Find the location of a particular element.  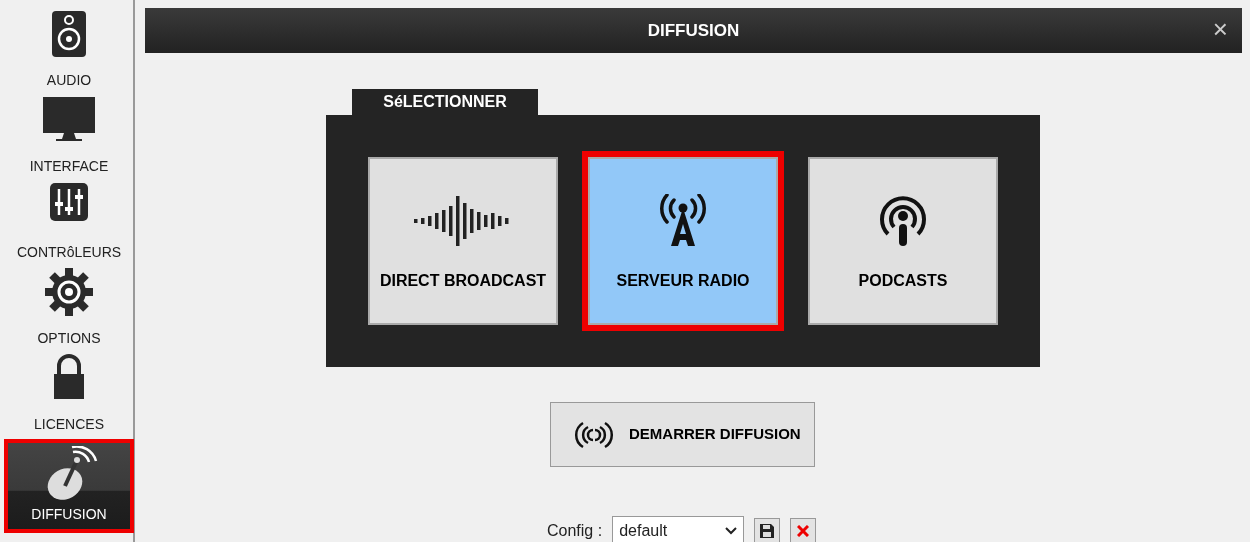

start-broadcast-button: DEMARRER DIFFUSION is located at coordinates (682, 434).